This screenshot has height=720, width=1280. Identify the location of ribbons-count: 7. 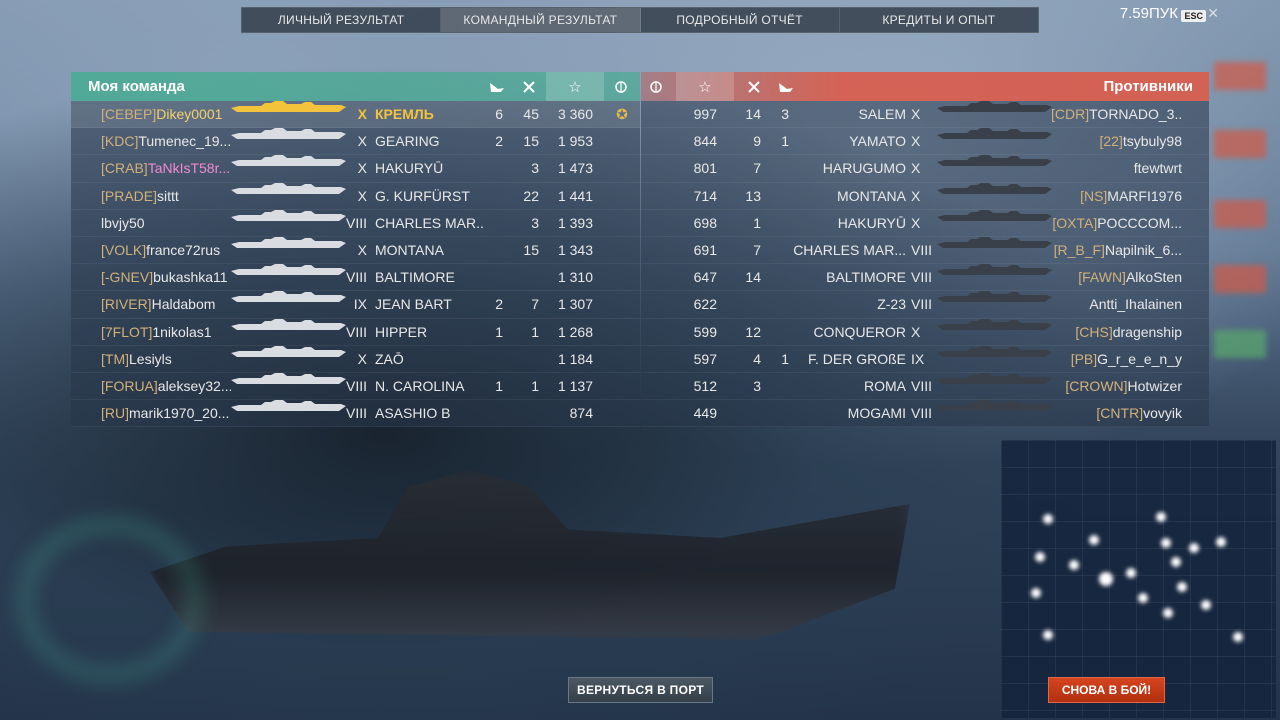
(757, 249).